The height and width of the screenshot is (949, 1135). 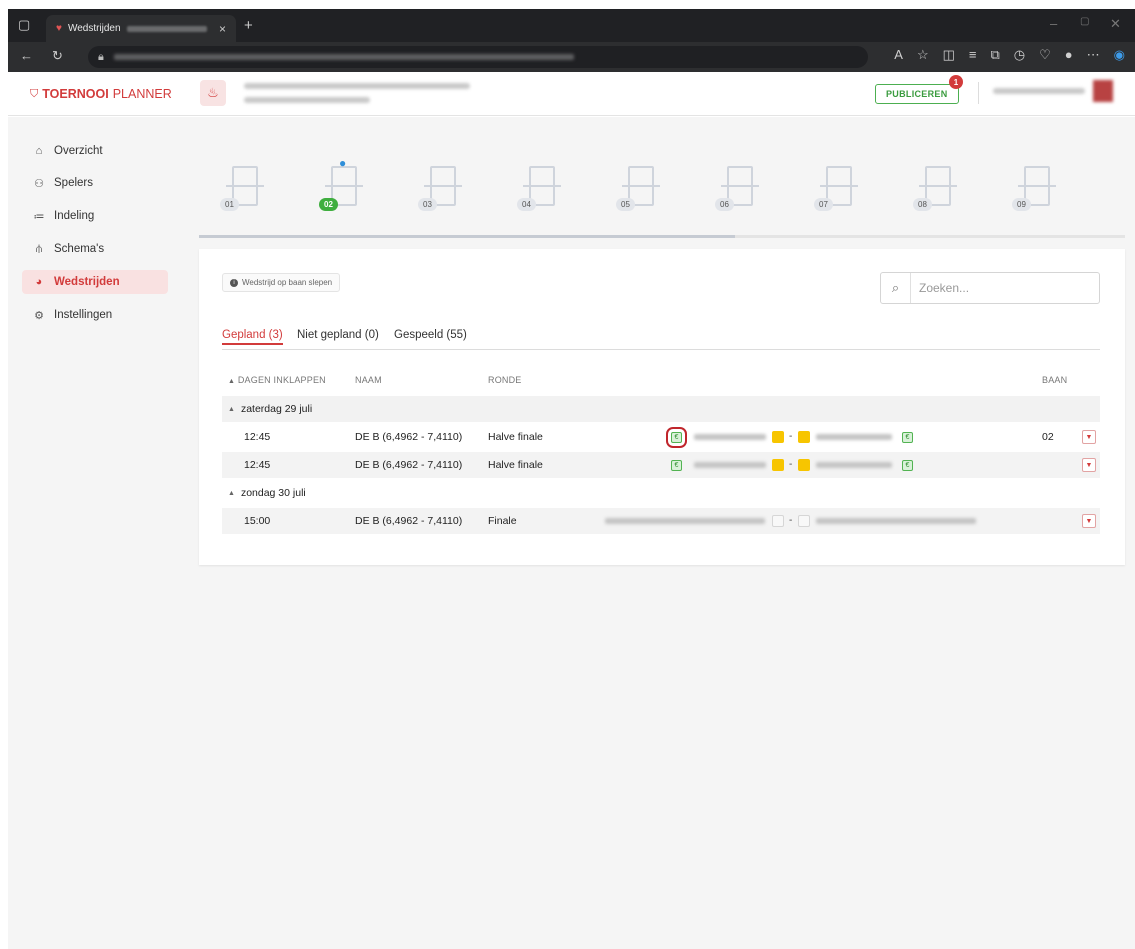 What do you see at coordinates (661, 493) in the screenshot?
I see `day-group-header: ▲ zondag 30 juli` at bounding box center [661, 493].